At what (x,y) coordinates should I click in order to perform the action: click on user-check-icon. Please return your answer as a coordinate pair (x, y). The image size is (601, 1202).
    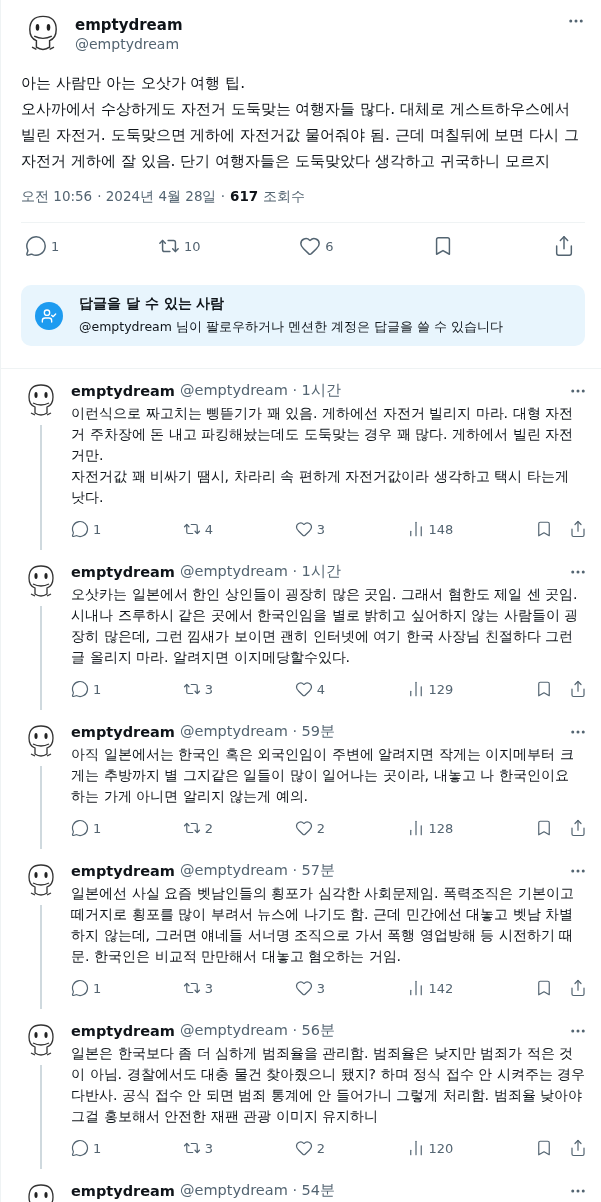
    Looking at the image, I should click on (49, 315).